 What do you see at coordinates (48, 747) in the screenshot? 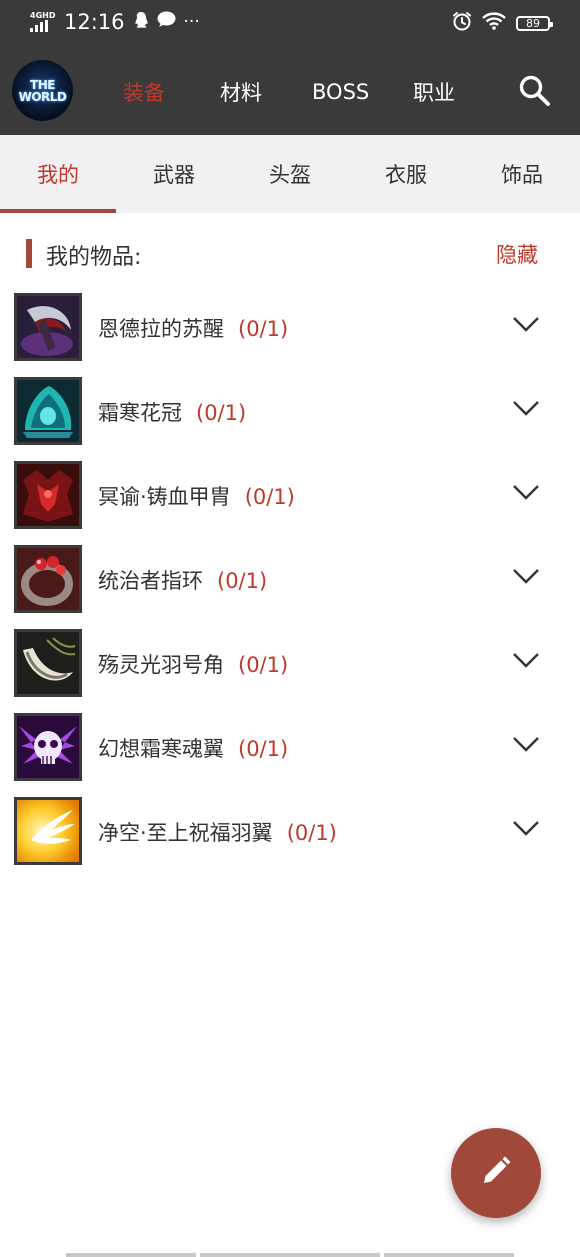
I see `skull-wings-icon` at bounding box center [48, 747].